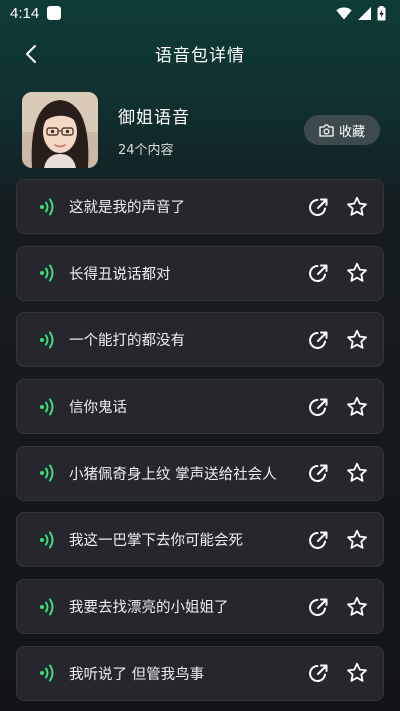 This screenshot has height=711, width=400. Describe the element at coordinates (351, 132) in the screenshot. I see `collect-label: 收藏` at that location.